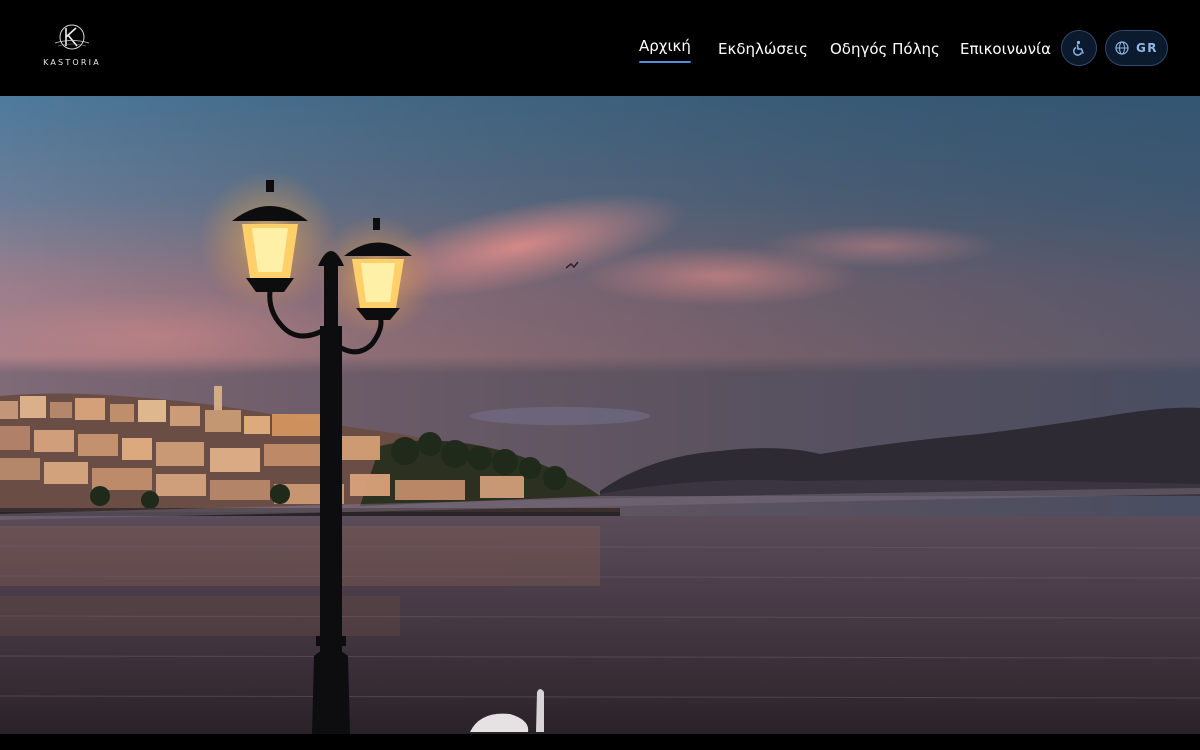  Describe the element at coordinates (1005, 49) in the screenshot. I see `nav-item-contact: Επικοινωνία` at that location.